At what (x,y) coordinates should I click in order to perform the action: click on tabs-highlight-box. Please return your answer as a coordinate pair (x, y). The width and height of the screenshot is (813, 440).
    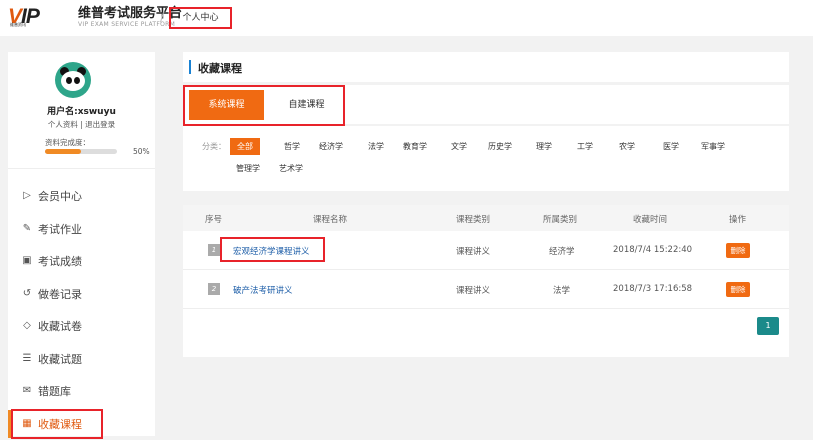
    Looking at the image, I should click on (264, 105).